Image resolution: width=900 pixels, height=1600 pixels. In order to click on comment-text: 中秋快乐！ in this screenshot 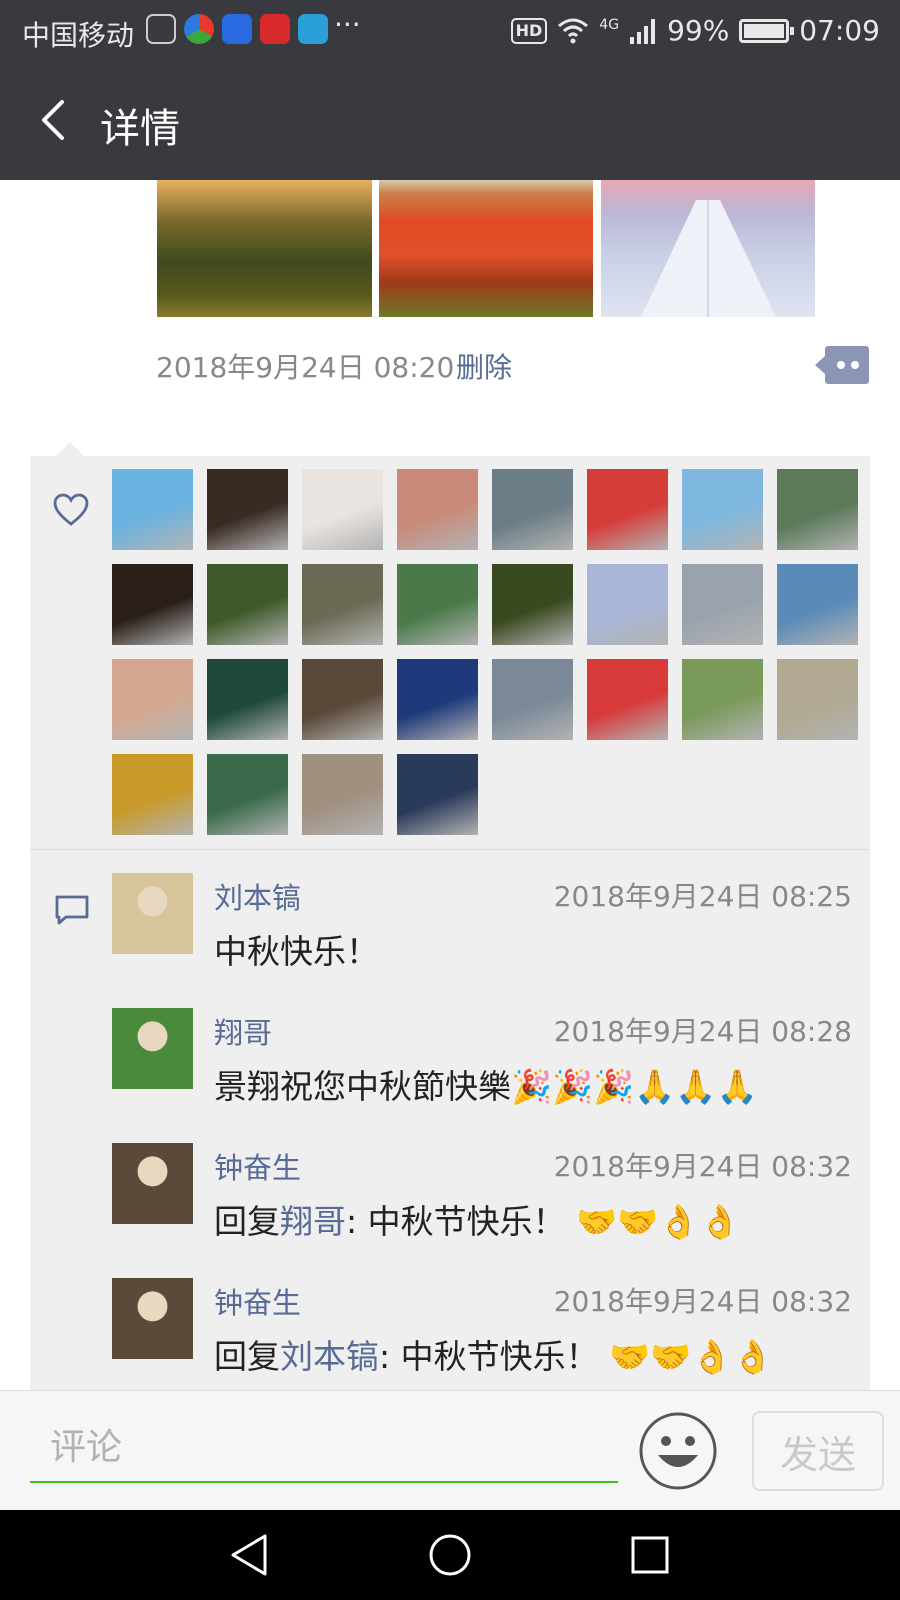, I will do `click(296, 951)`.